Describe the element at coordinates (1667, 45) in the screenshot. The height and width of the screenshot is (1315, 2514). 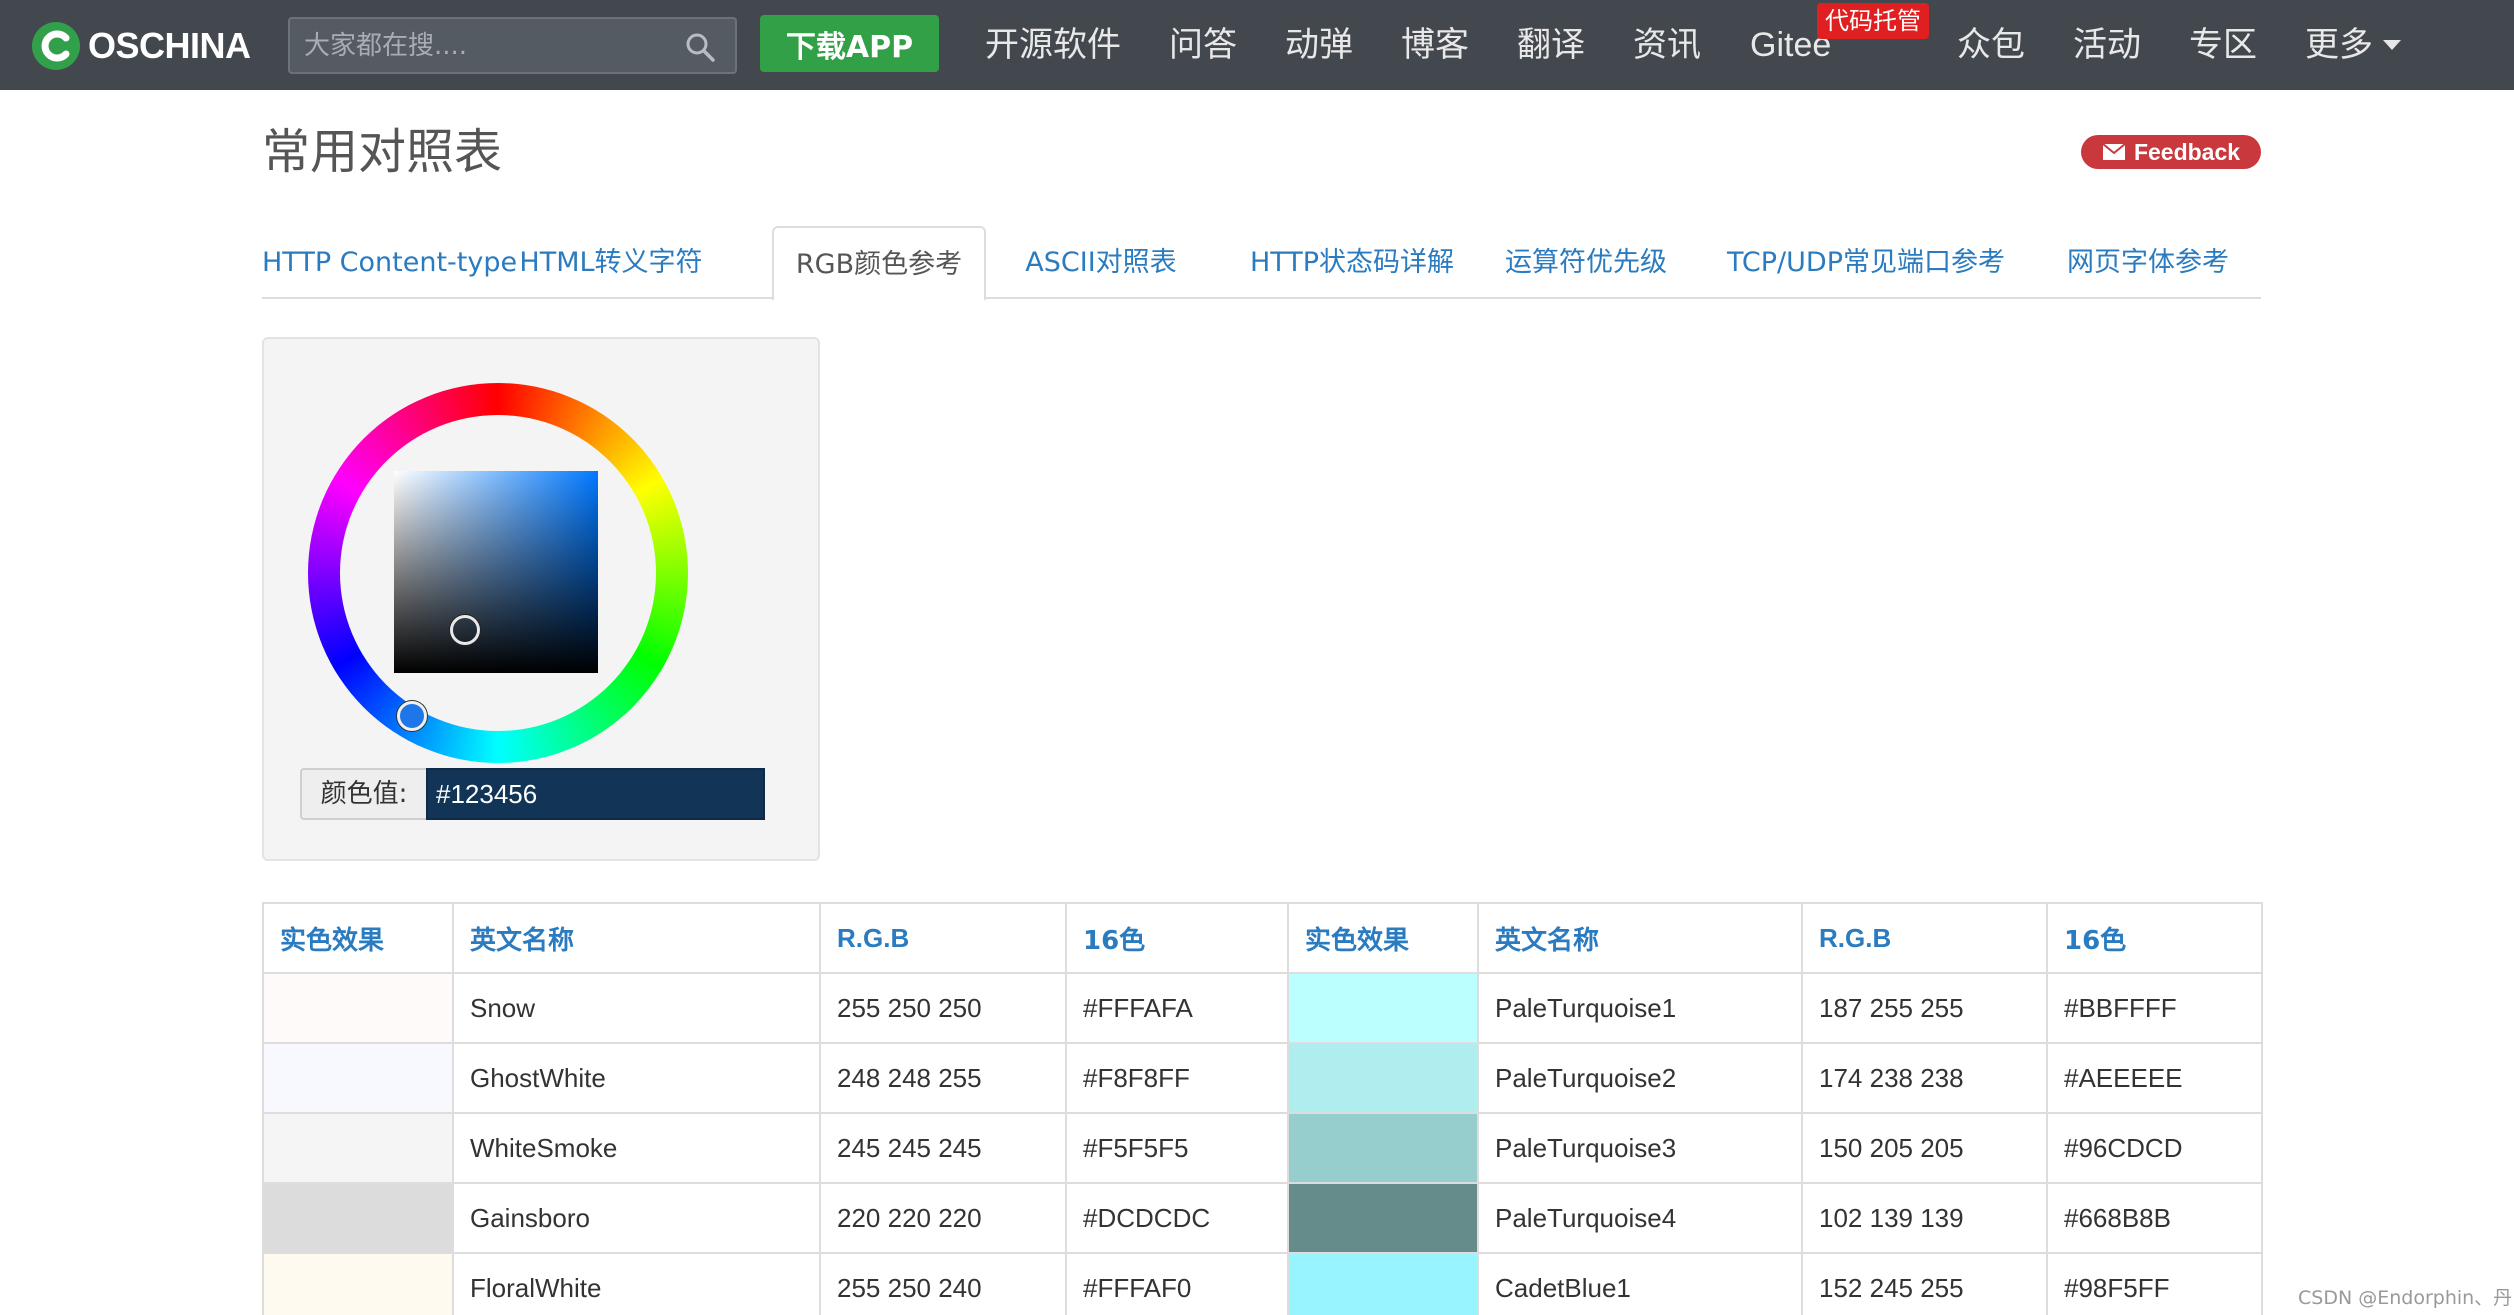
I see `nav-item-news: 资讯` at that location.